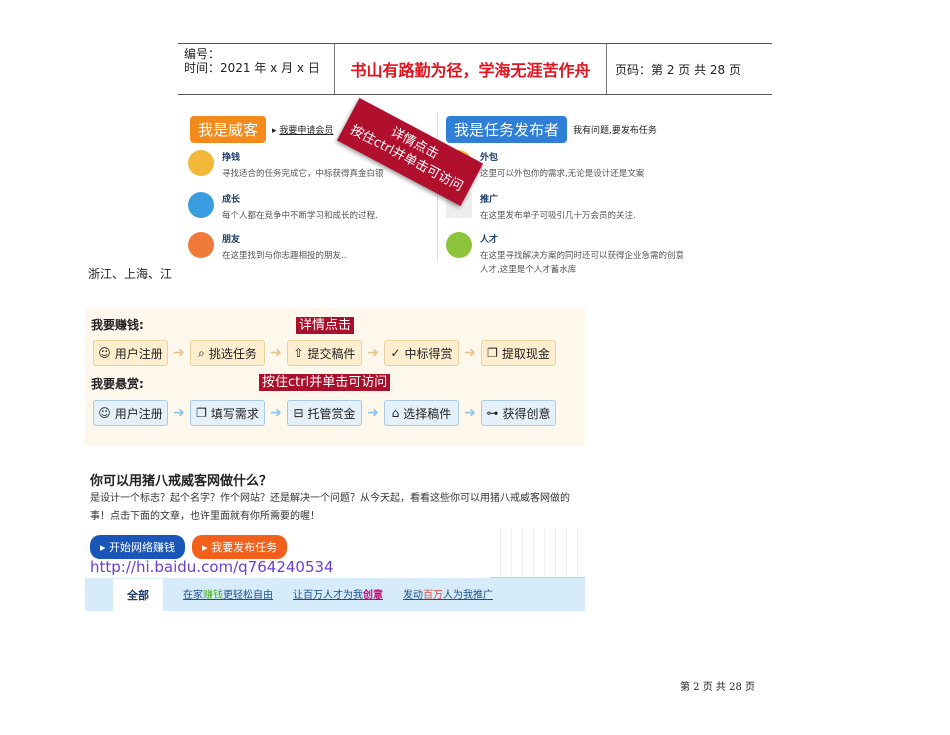 This screenshot has height=735, width=950. I want to click on earn-step: ⌕ 挑选任务, so click(227, 353).